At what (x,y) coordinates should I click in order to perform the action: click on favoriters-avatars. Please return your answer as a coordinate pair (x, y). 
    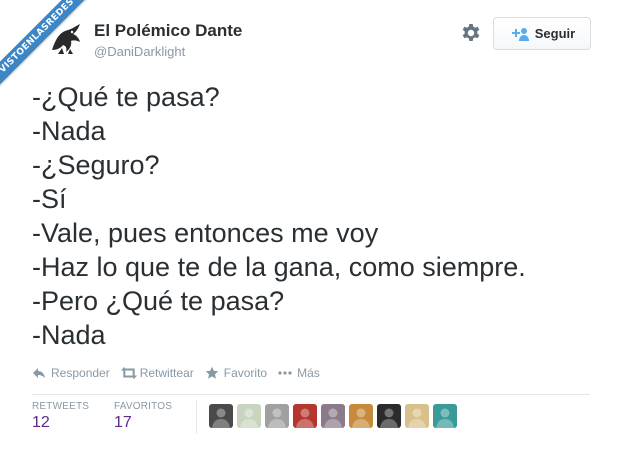
    Looking at the image, I should click on (333, 416).